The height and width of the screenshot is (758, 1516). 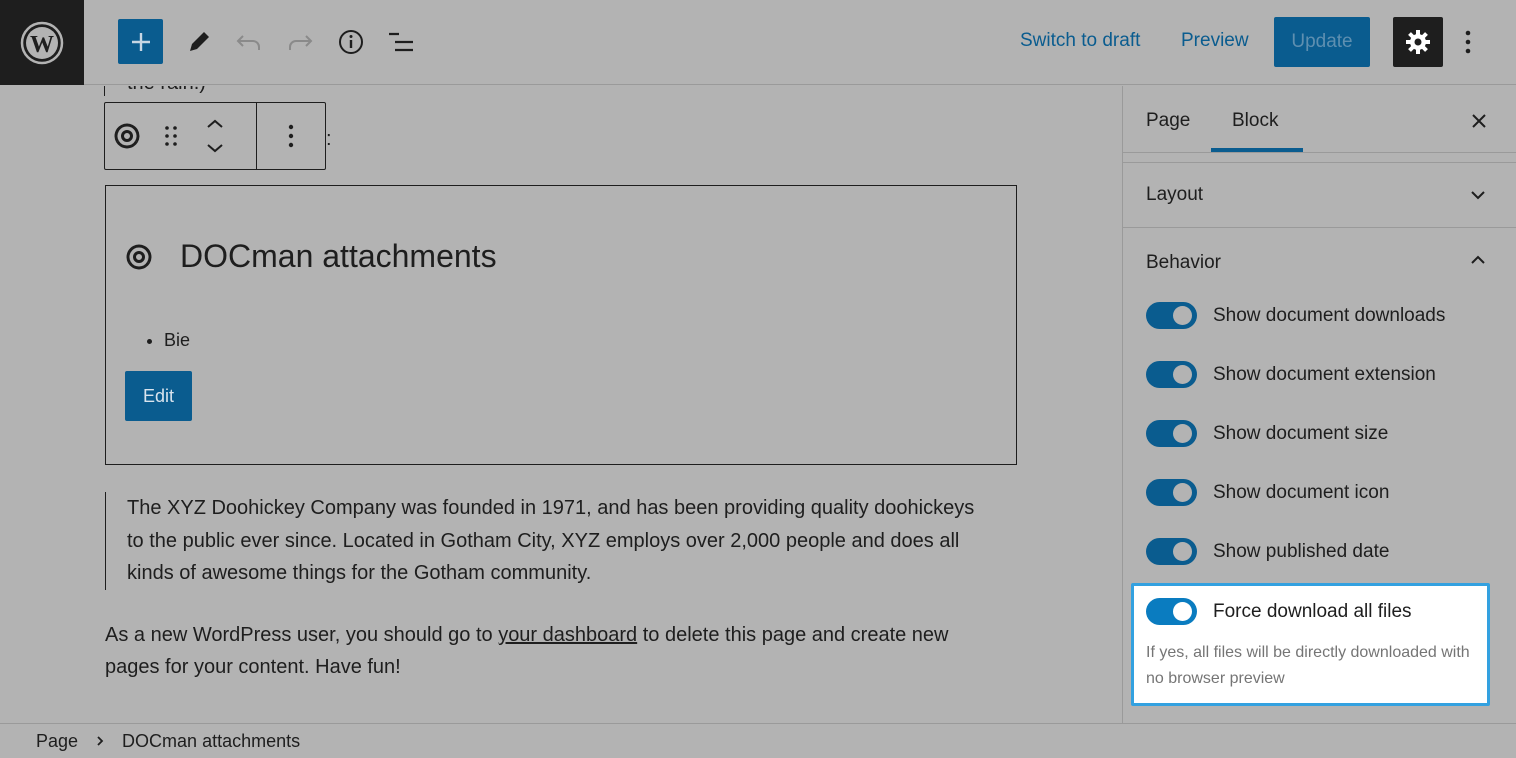 I want to click on toggle-label: Show document downloads, so click(x=1329, y=315).